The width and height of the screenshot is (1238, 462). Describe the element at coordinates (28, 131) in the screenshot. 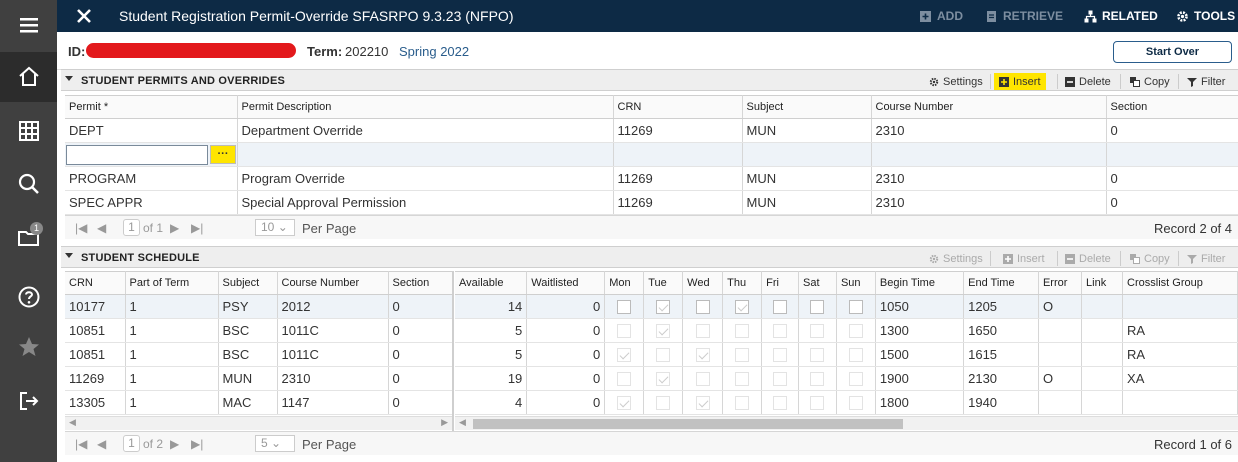

I see `grid-icon` at that location.